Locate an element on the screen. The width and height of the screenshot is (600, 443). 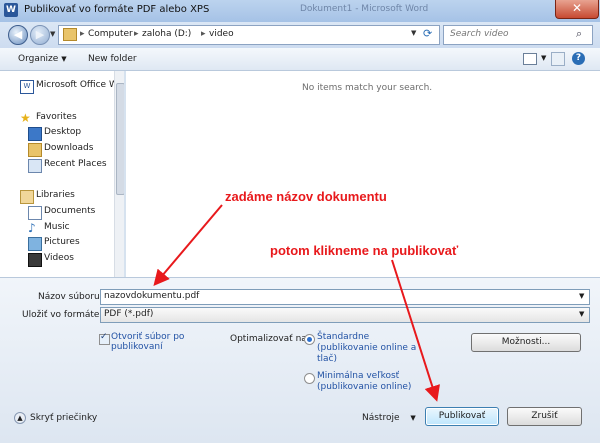
arrow-to-filename is located at coordinates (188, 245).